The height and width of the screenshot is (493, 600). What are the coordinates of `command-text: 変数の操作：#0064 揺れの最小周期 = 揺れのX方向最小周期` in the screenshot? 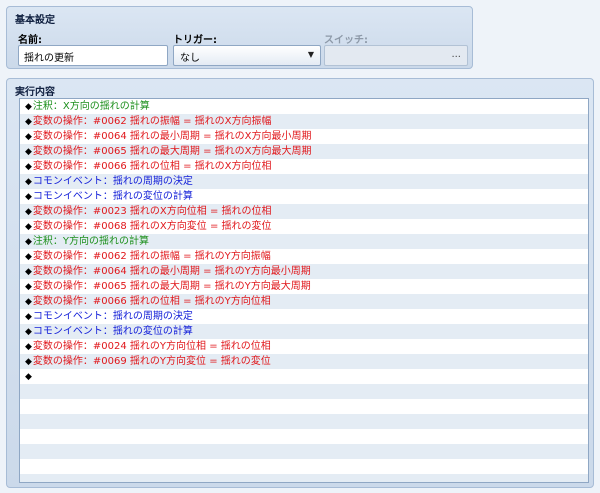 It's located at (172, 136).